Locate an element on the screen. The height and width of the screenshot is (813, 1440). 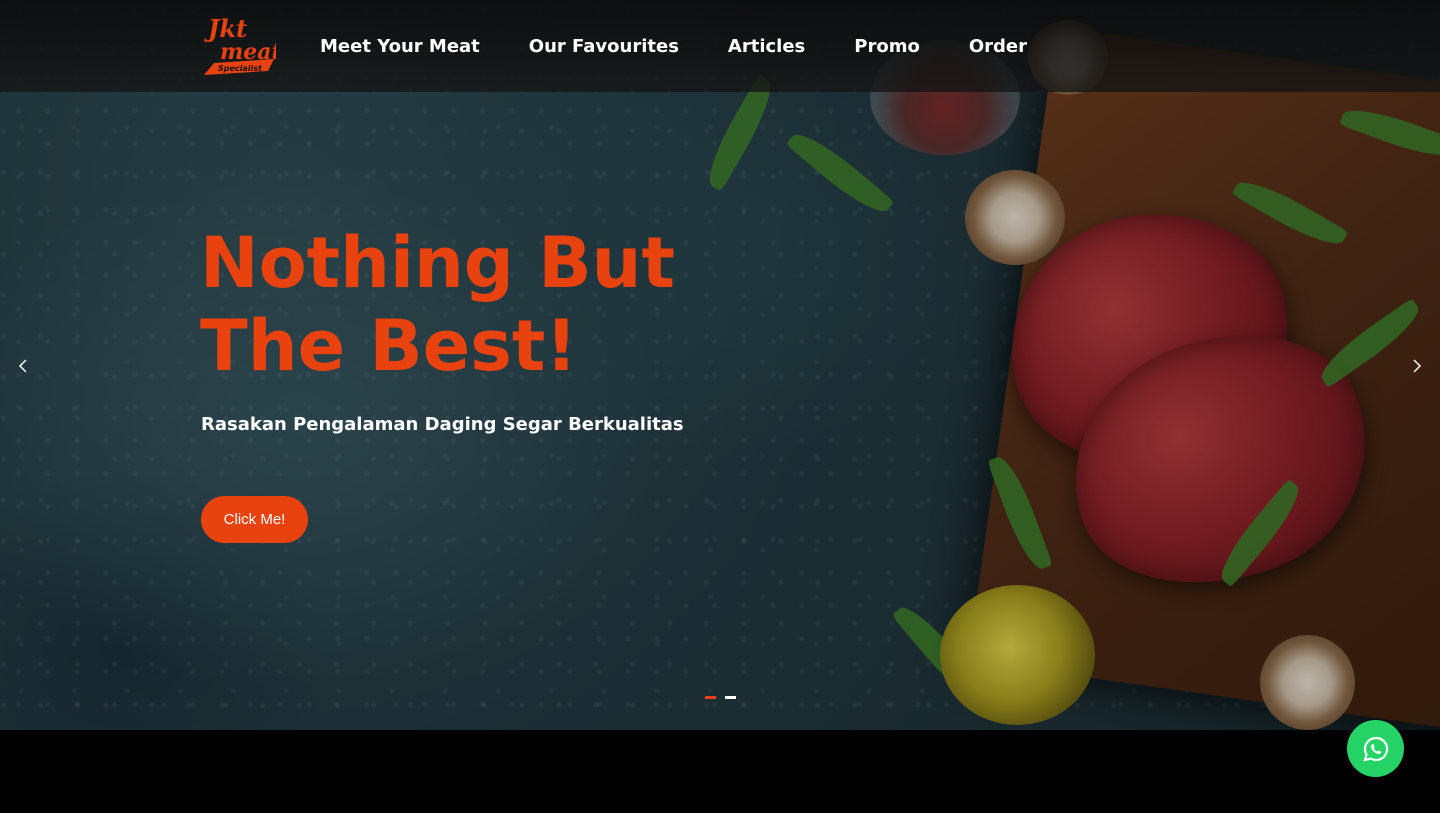
carousel-prev-button is located at coordinates (24, 366).